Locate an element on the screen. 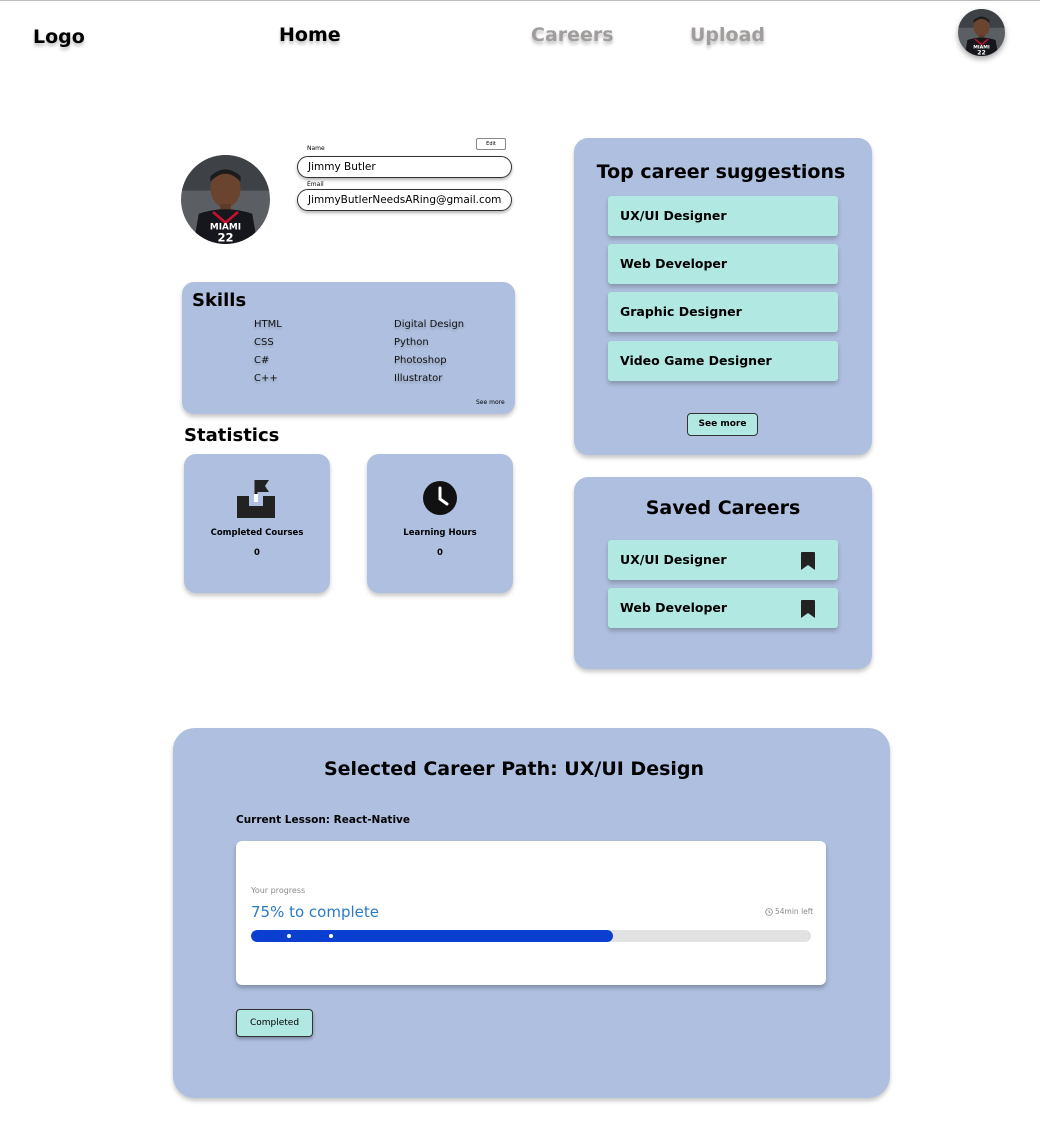  avatar-image: MIAMI 22 is located at coordinates (981, 32).